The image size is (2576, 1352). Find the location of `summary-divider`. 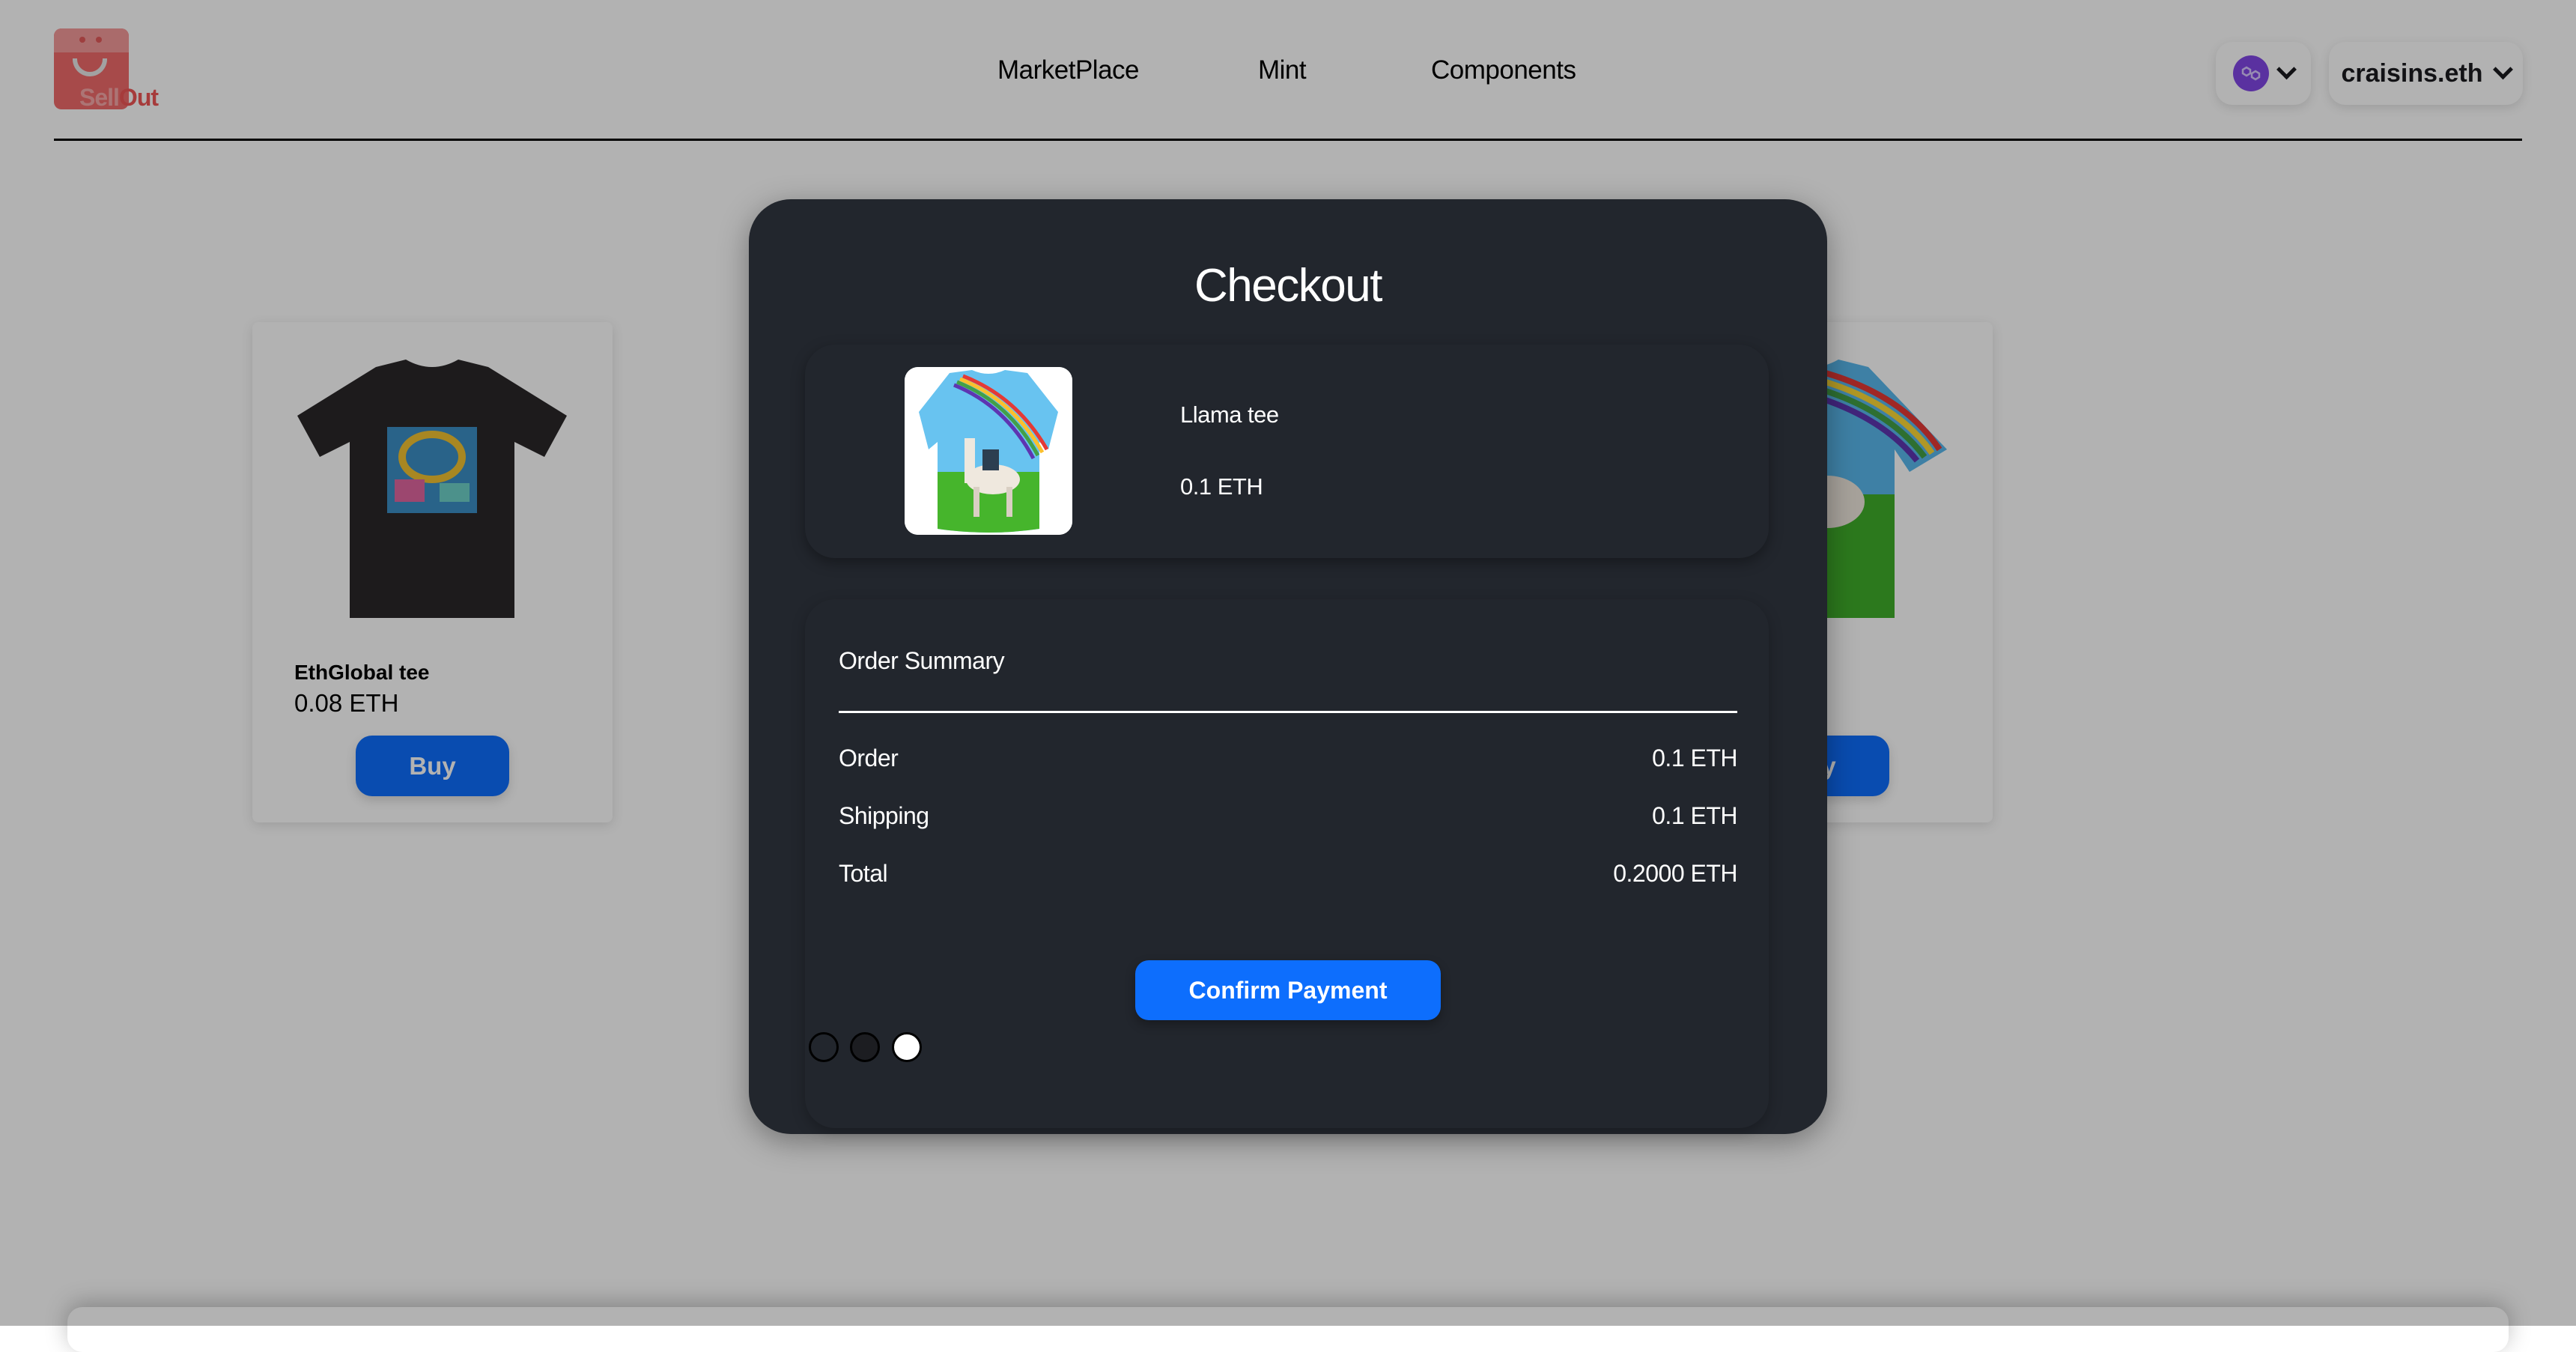

summary-divider is located at coordinates (1288, 712).